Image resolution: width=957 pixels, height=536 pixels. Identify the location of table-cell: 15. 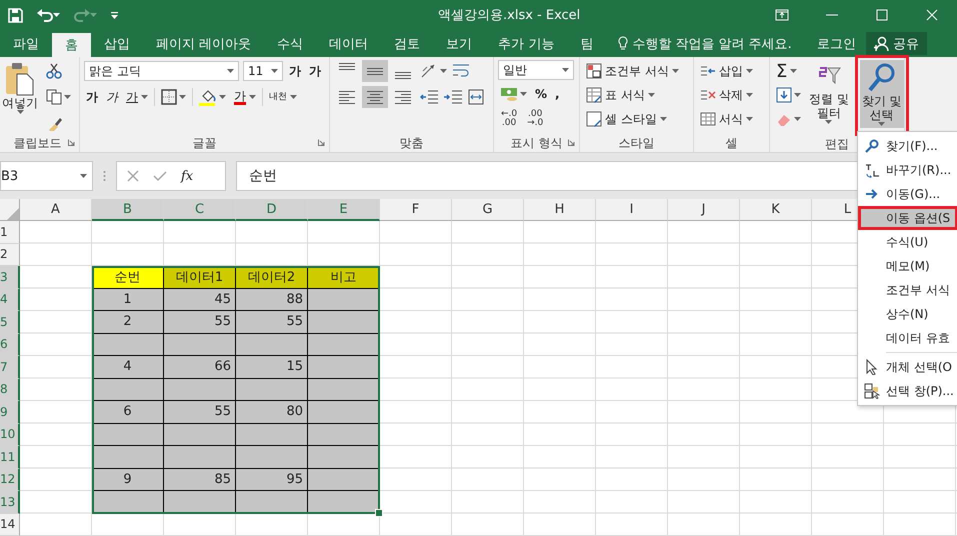
(272, 367).